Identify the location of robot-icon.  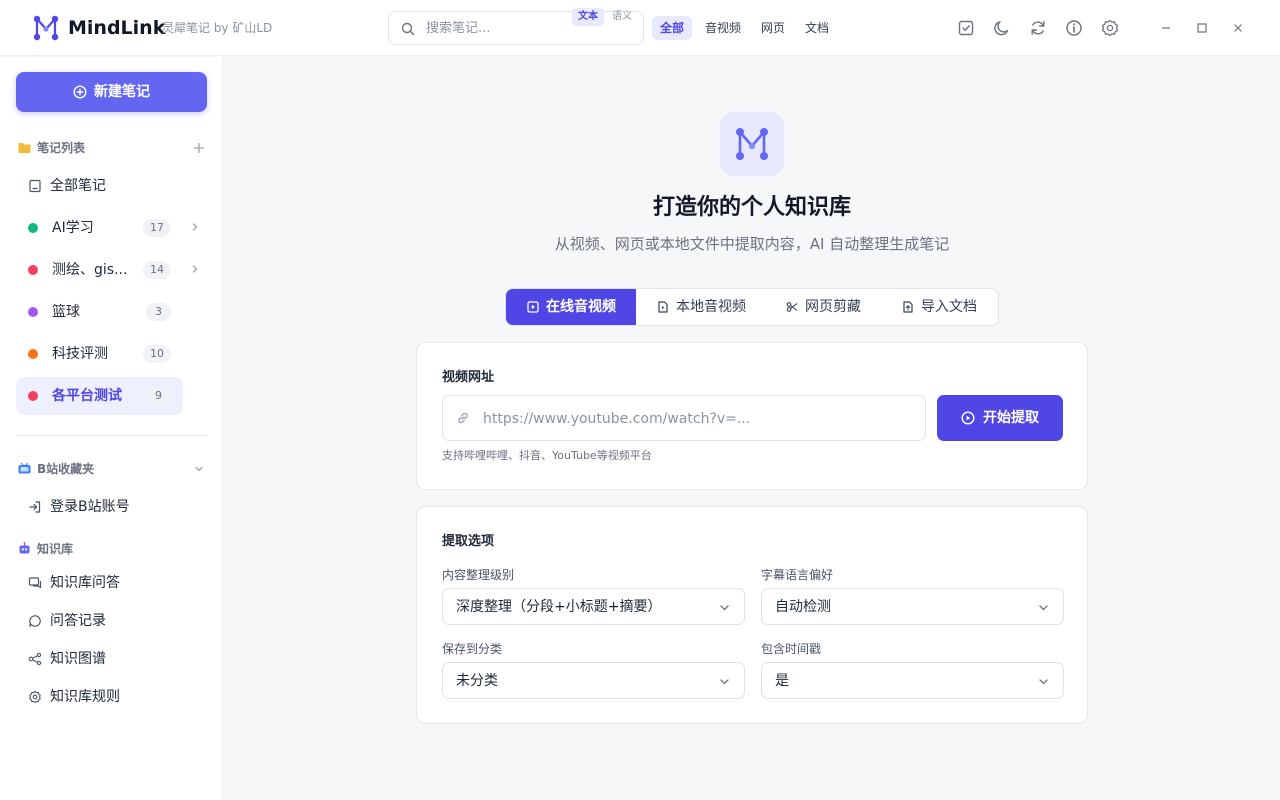
(24, 548).